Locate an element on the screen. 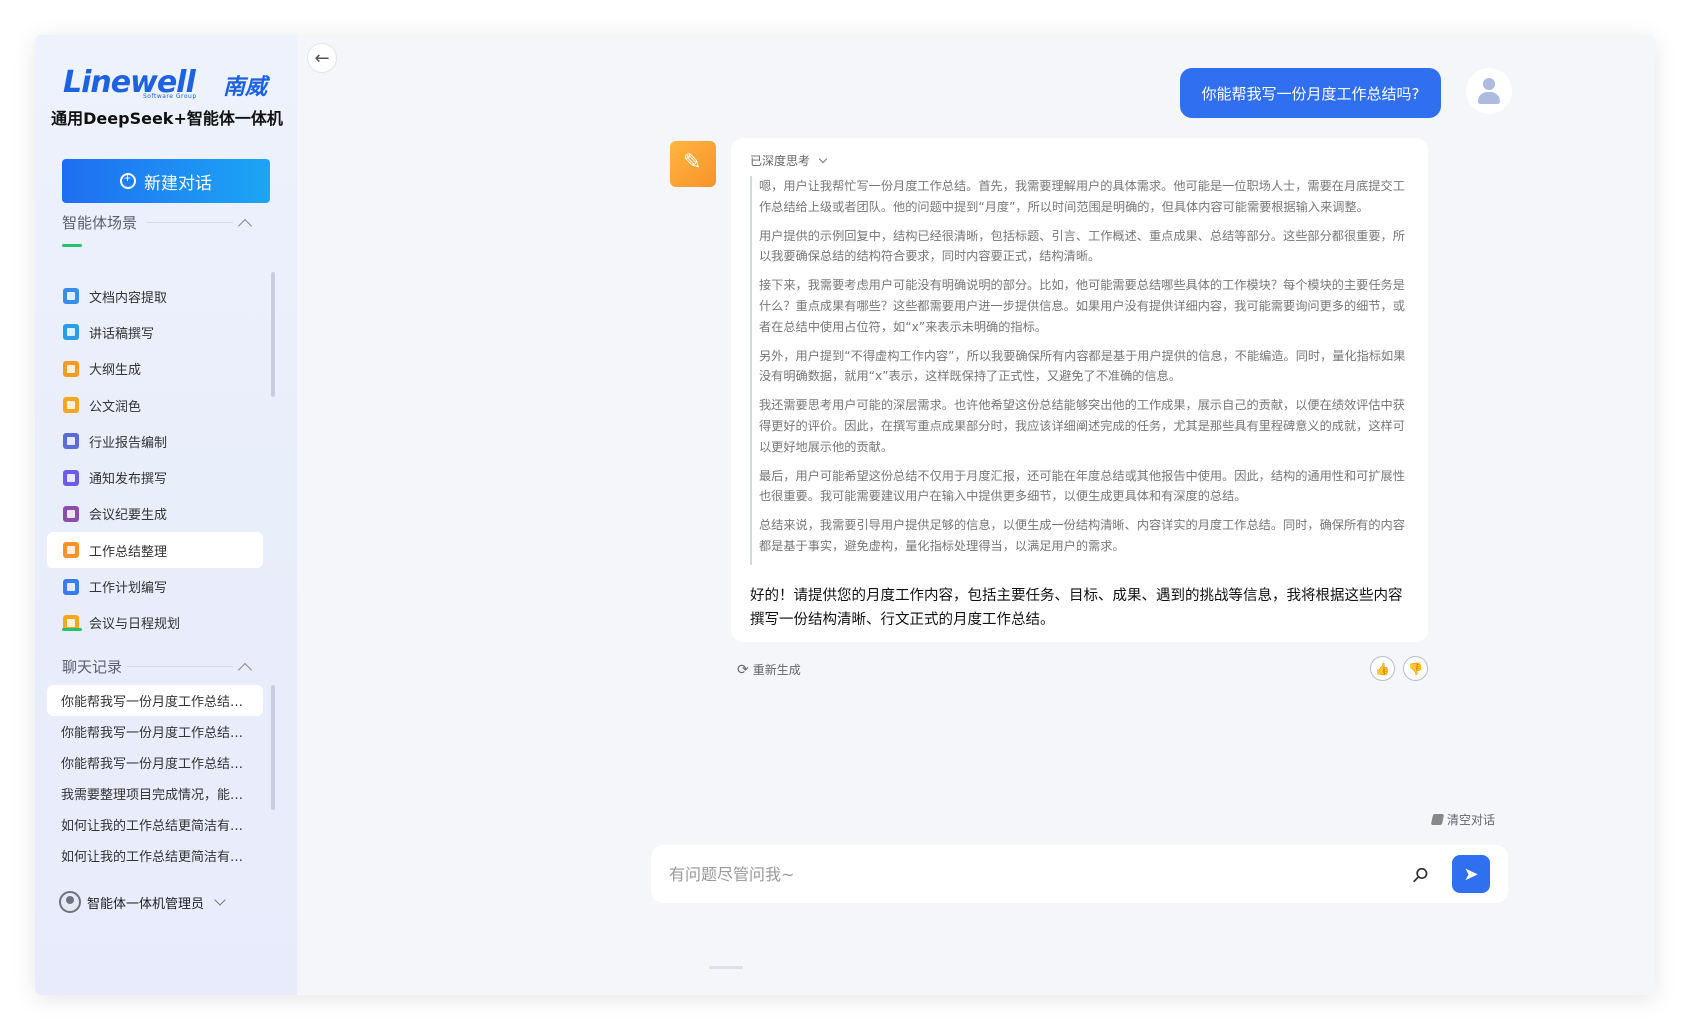  thinking-toggle: 已深度思考 is located at coordinates (789, 160).